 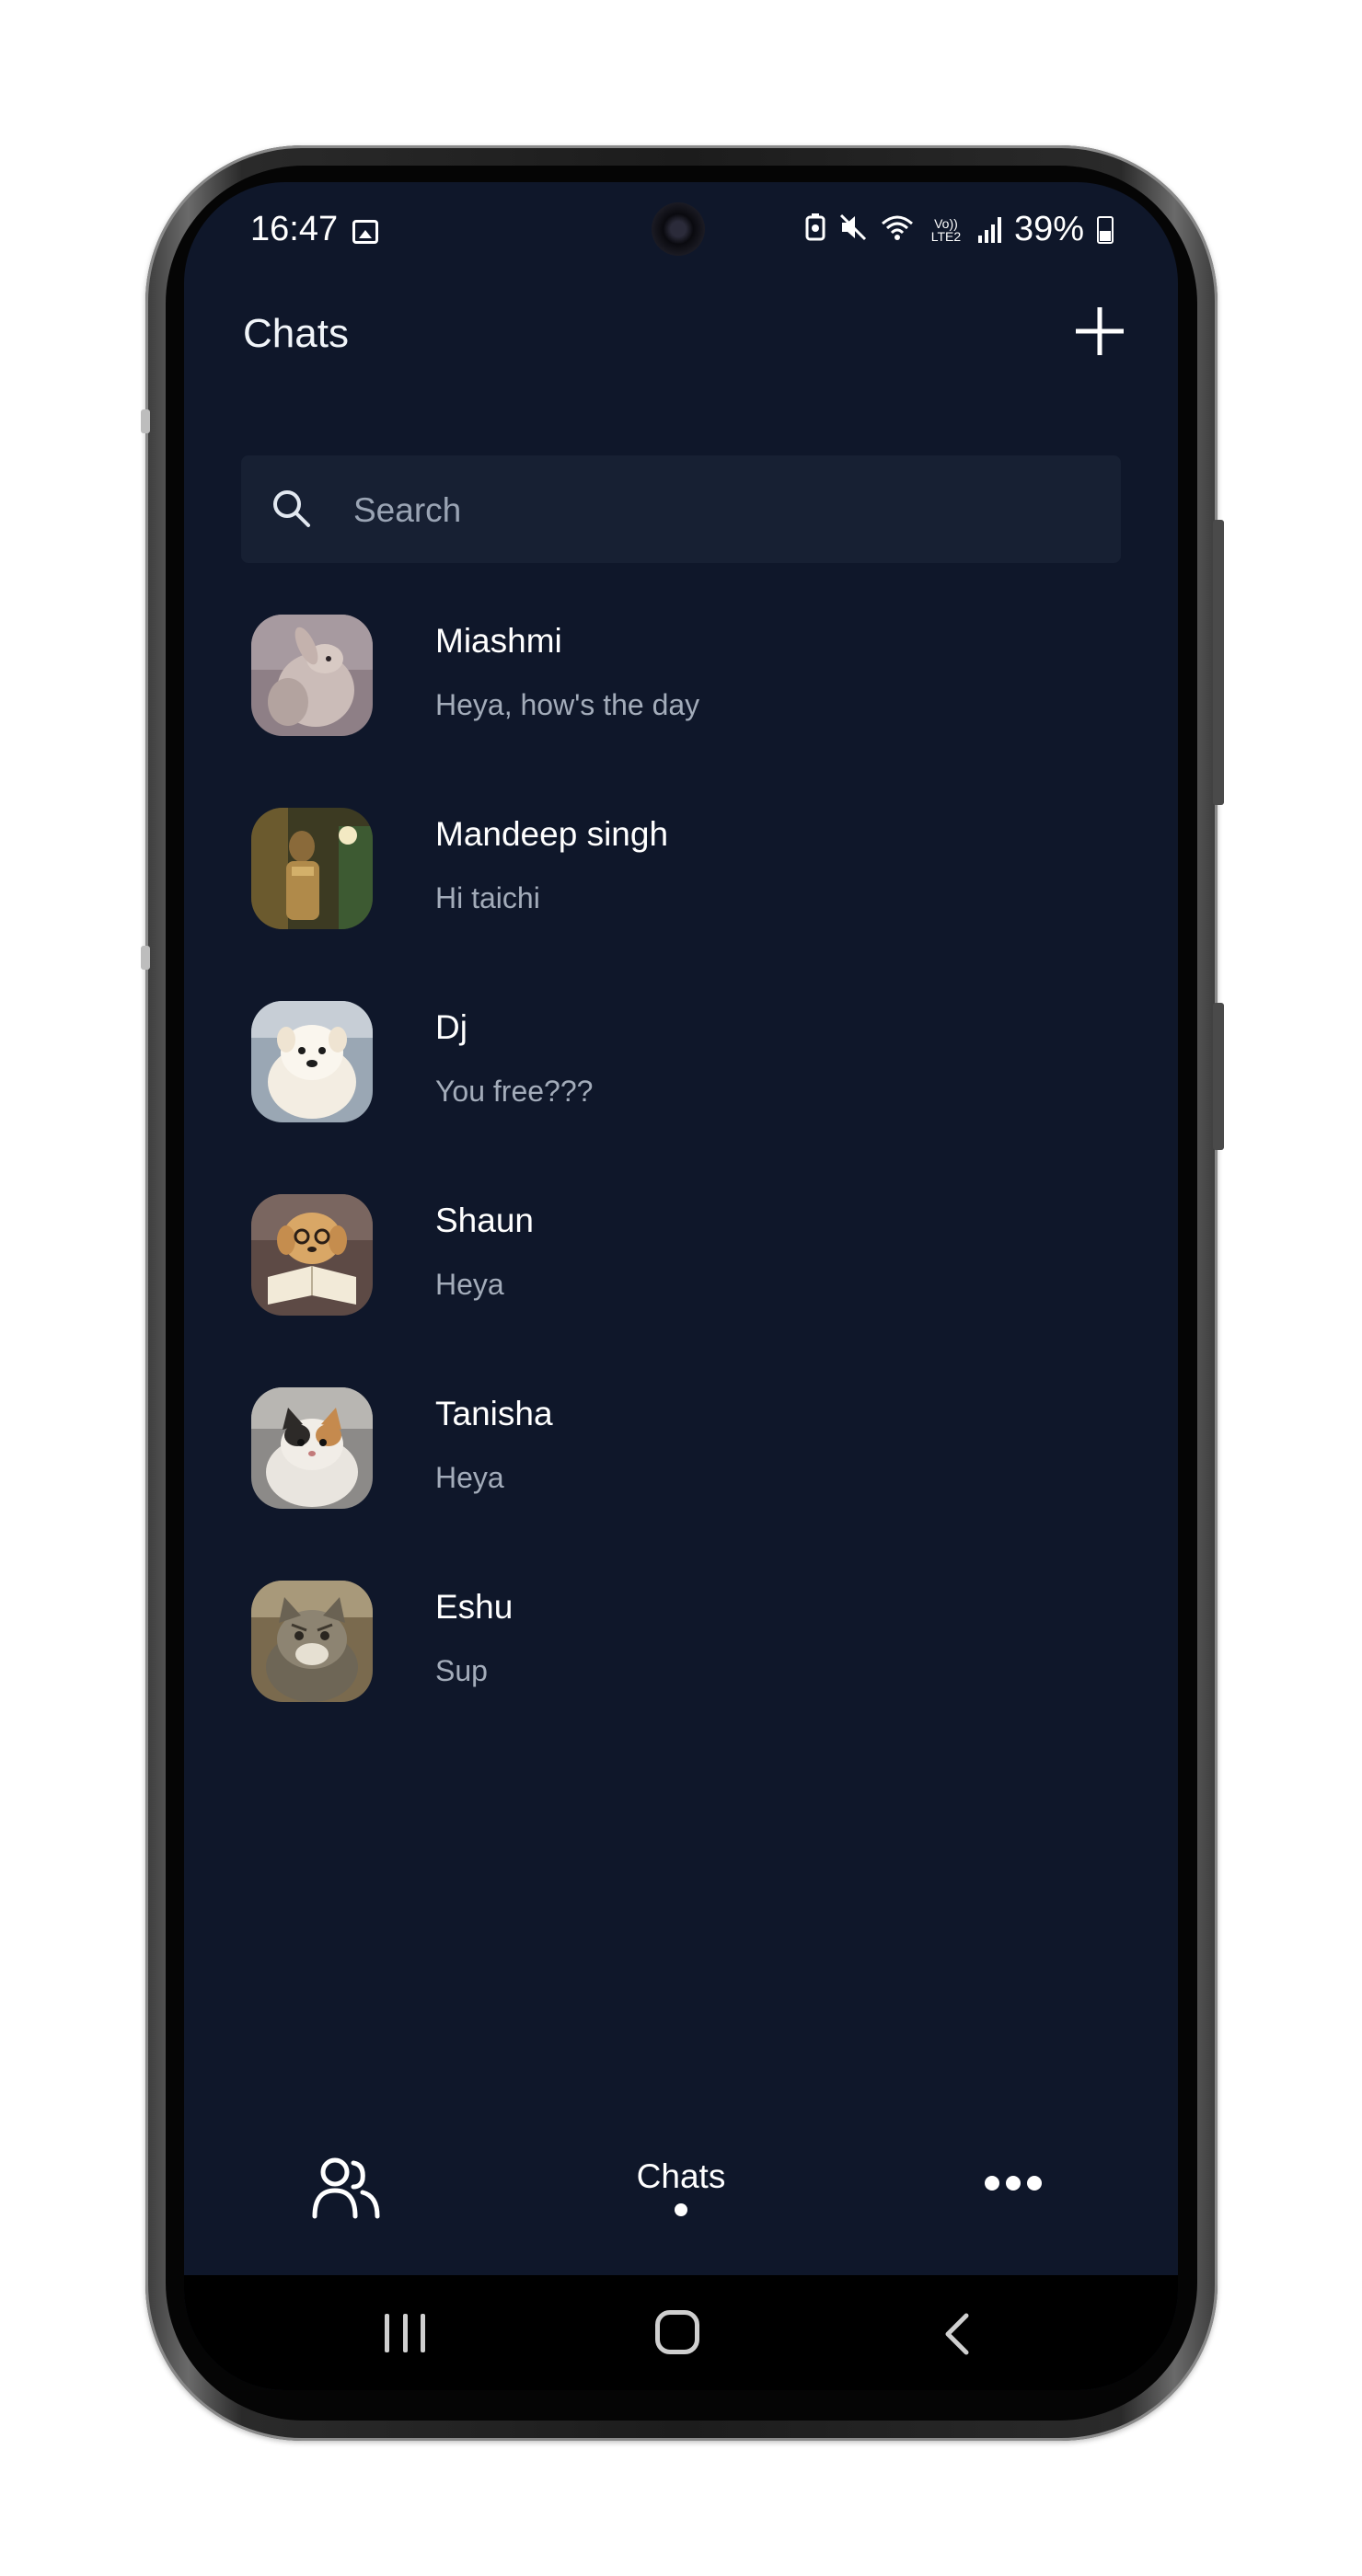 I want to click on recent-apps-button, so click(x=405, y=2333).